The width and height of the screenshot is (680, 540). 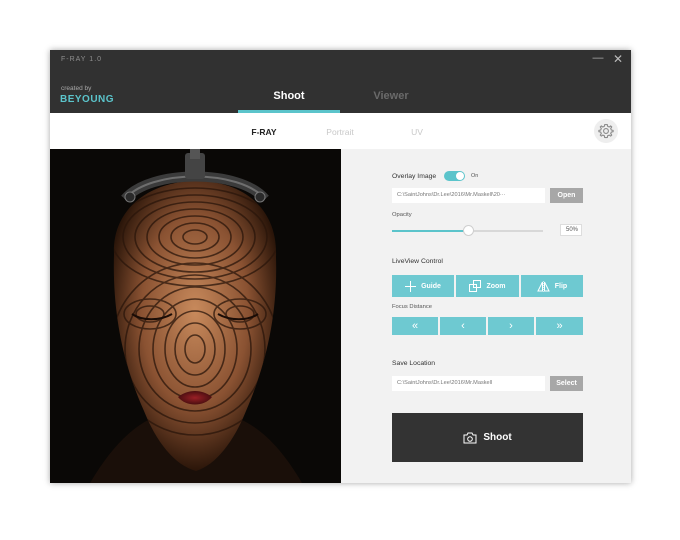 I want to click on gear-icon, so click(x=606, y=131).